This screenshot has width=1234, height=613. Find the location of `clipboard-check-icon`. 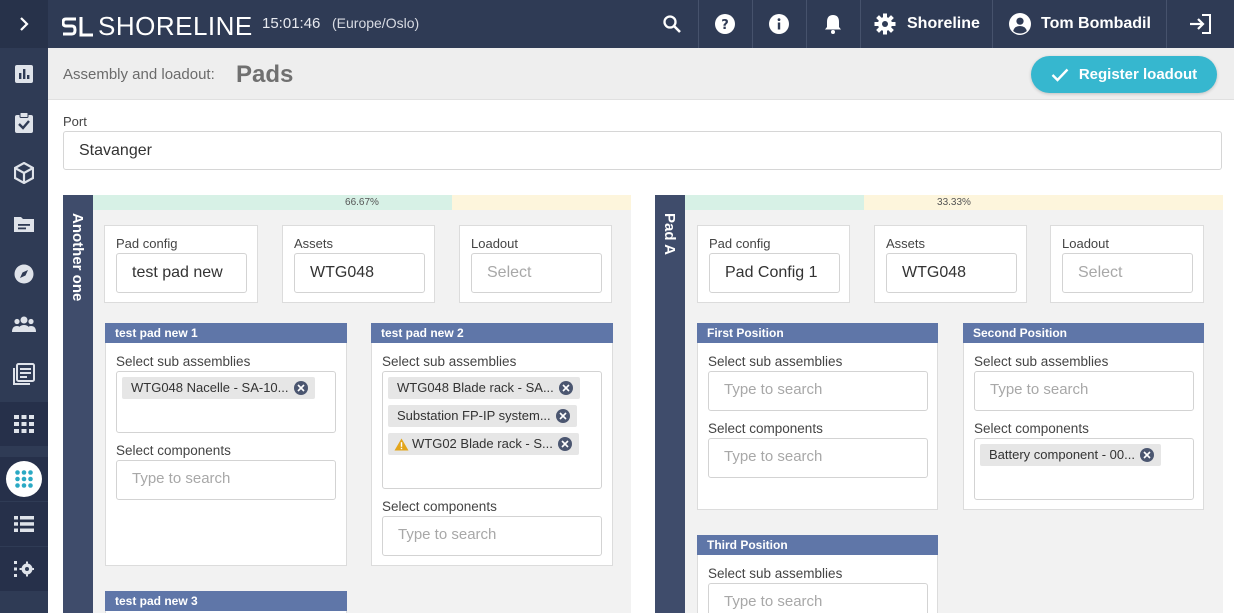

clipboard-check-icon is located at coordinates (24, 122).